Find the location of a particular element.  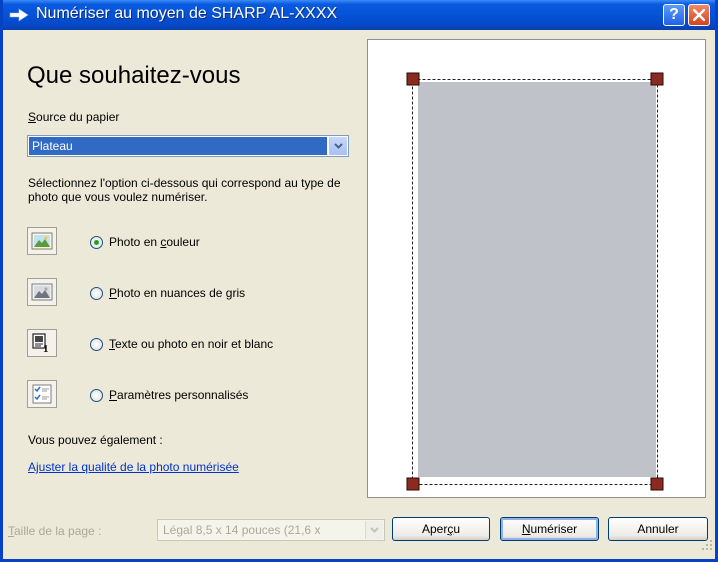

page-size-dropdown-button is located at coordinates (374, 530).